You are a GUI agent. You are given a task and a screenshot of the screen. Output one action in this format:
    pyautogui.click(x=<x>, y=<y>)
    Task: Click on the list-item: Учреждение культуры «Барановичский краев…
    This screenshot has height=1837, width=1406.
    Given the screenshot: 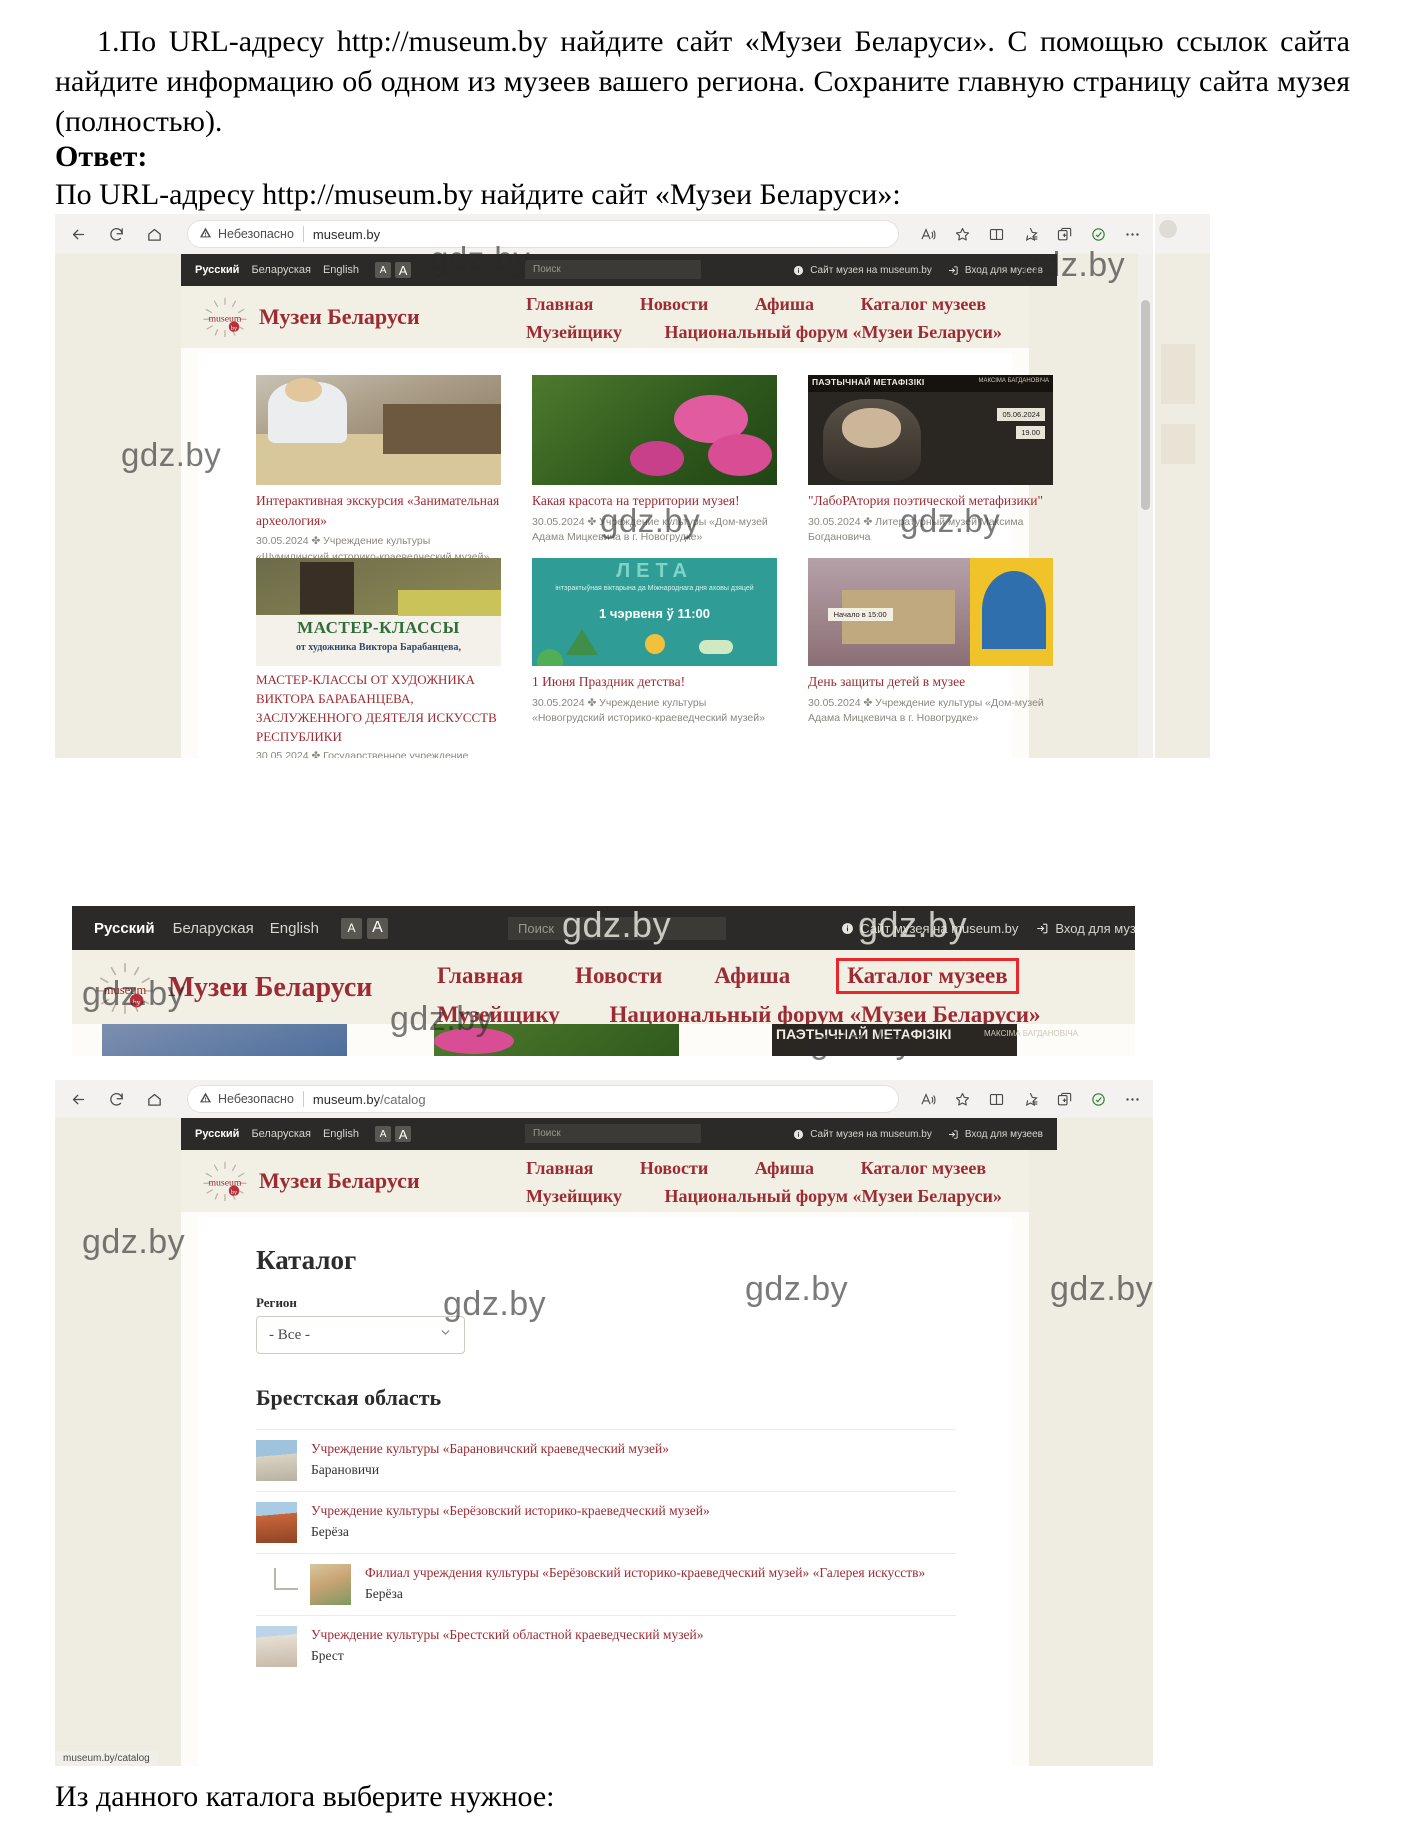 What is the action you would take?
    pyautogui.click(x=606, y=1460)
    